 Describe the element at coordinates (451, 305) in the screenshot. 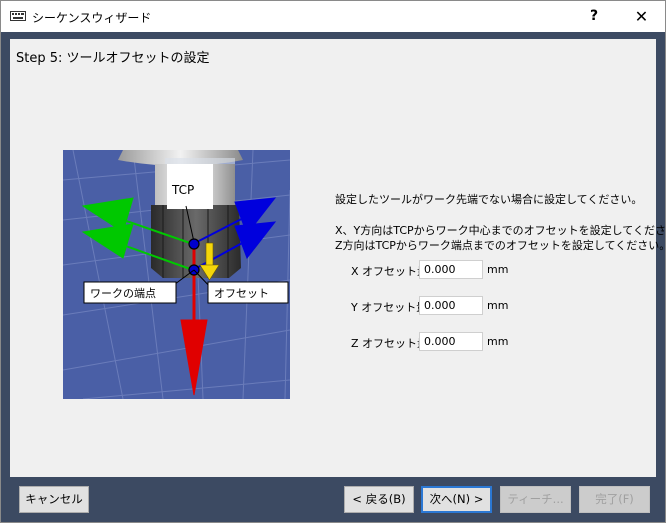

I see `y-offset-input` at that location.